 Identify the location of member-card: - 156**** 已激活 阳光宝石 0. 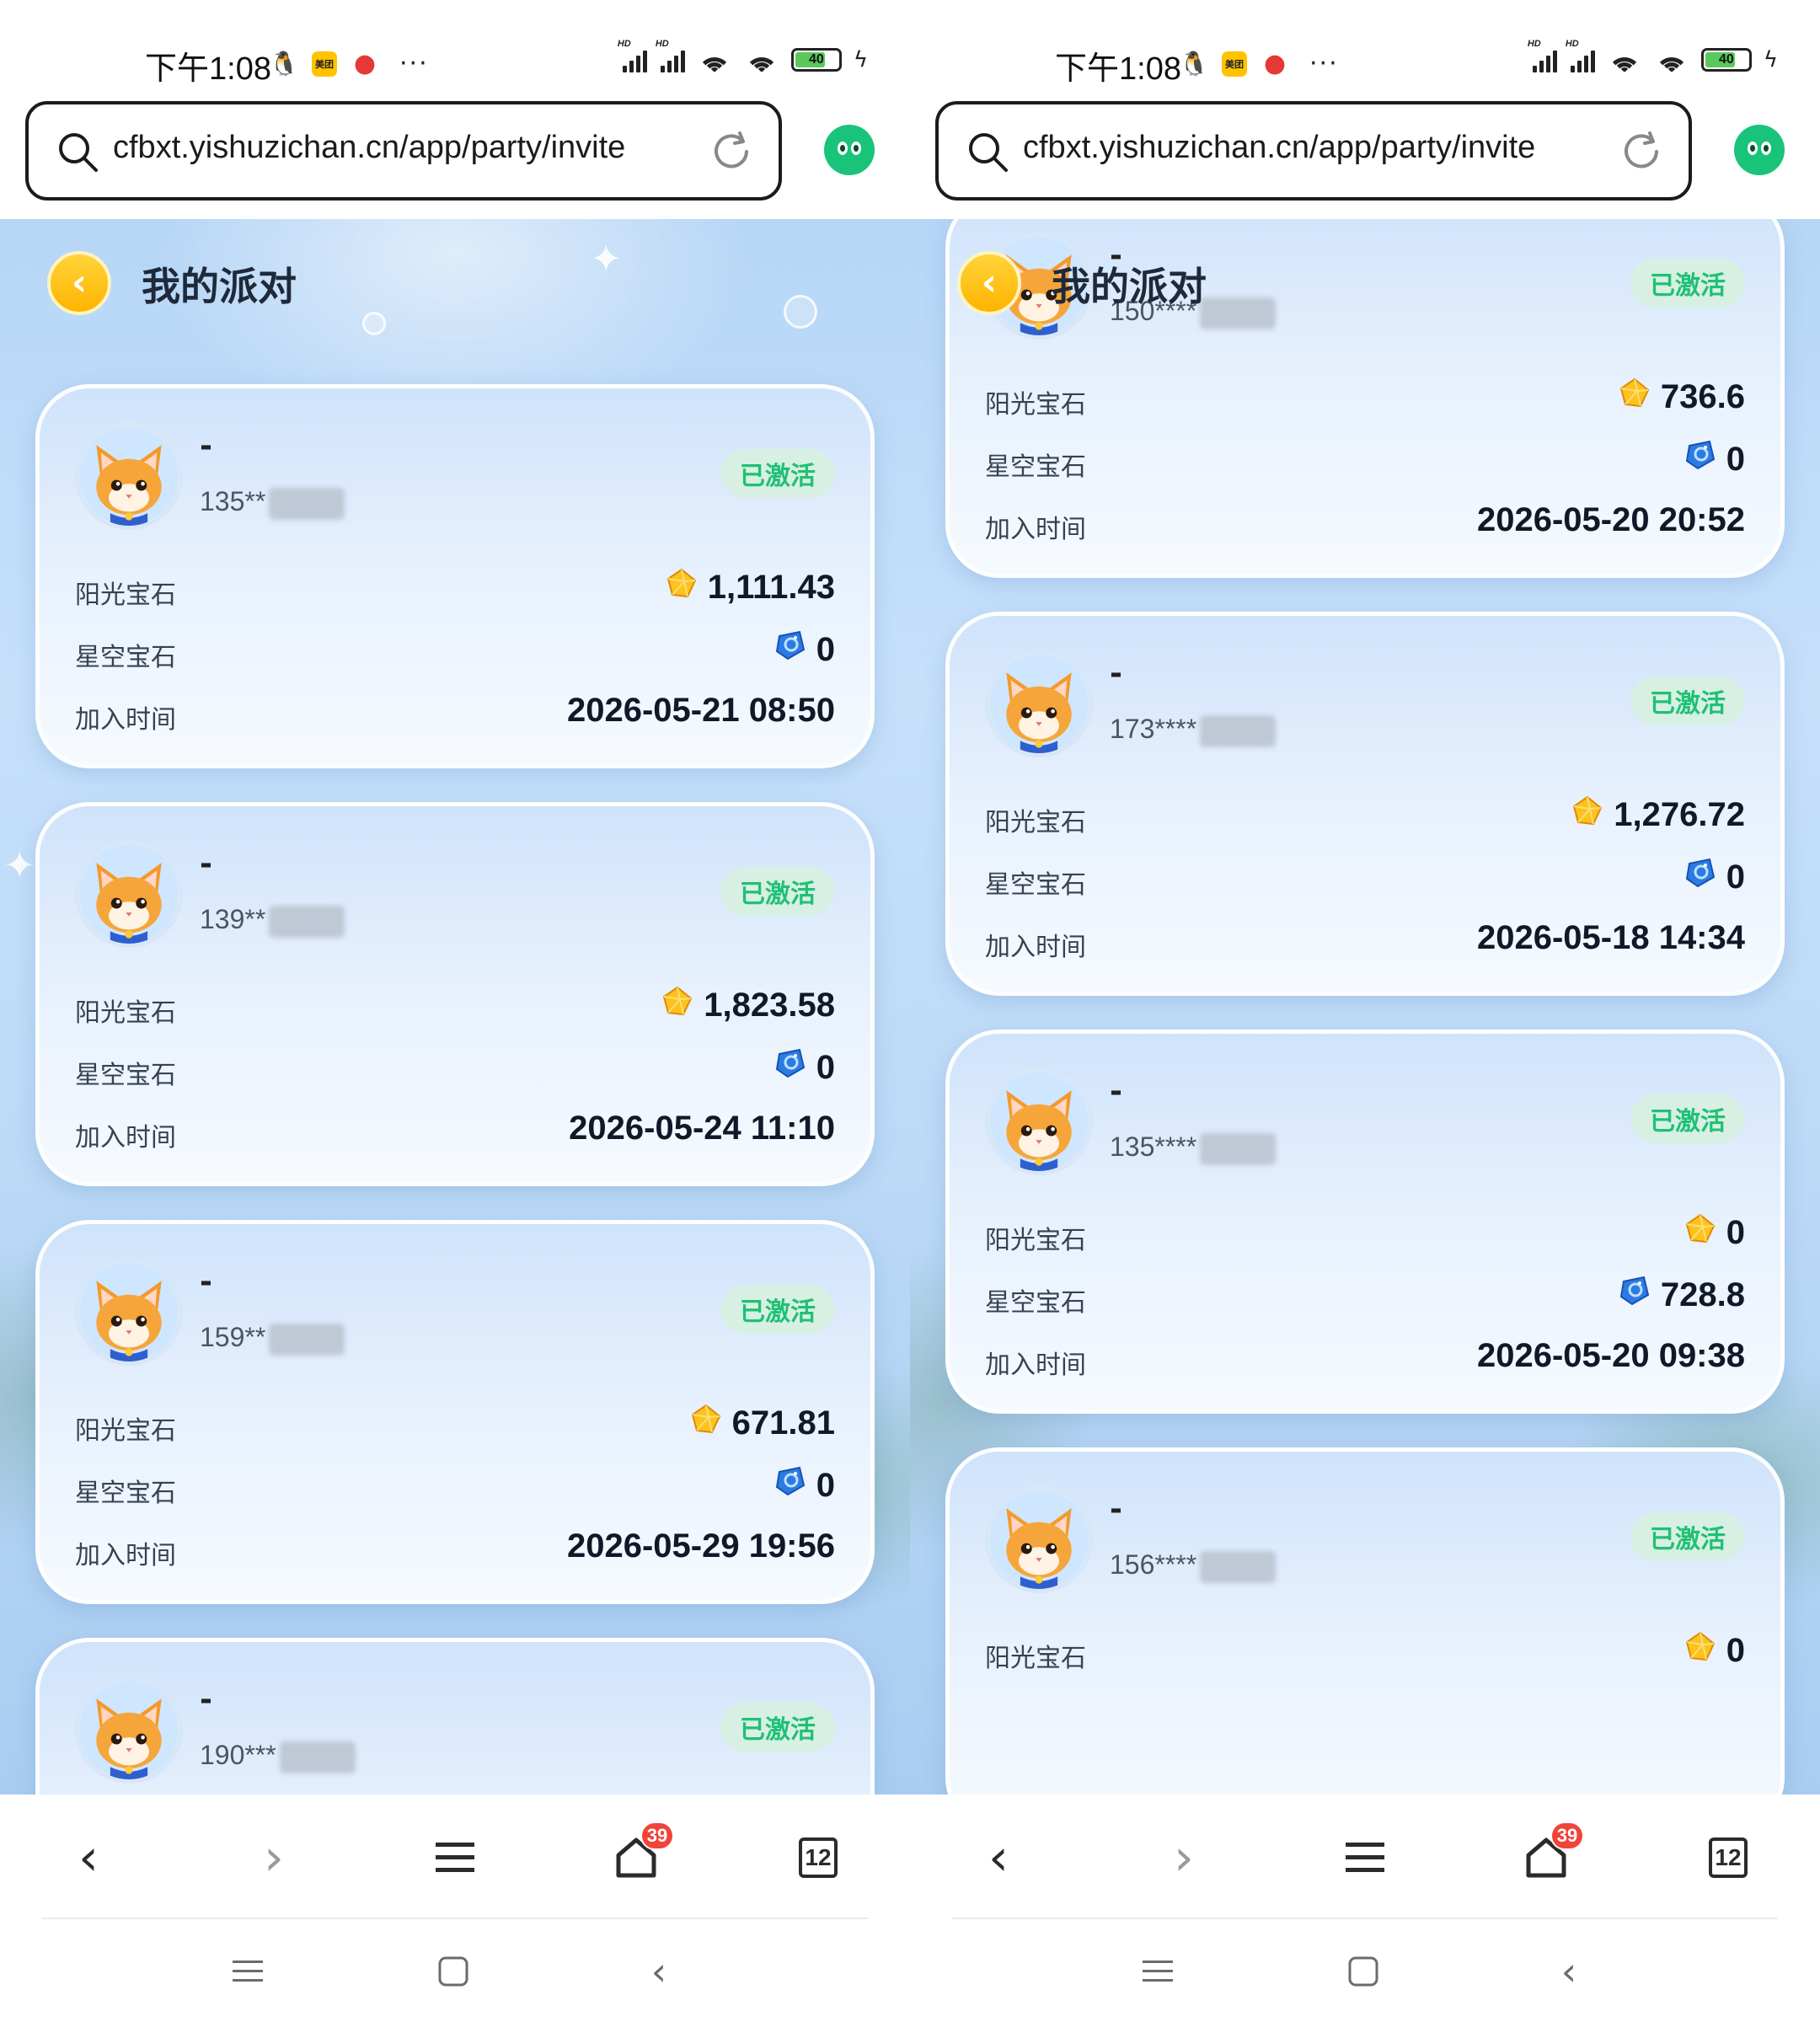
(1365, 1621).